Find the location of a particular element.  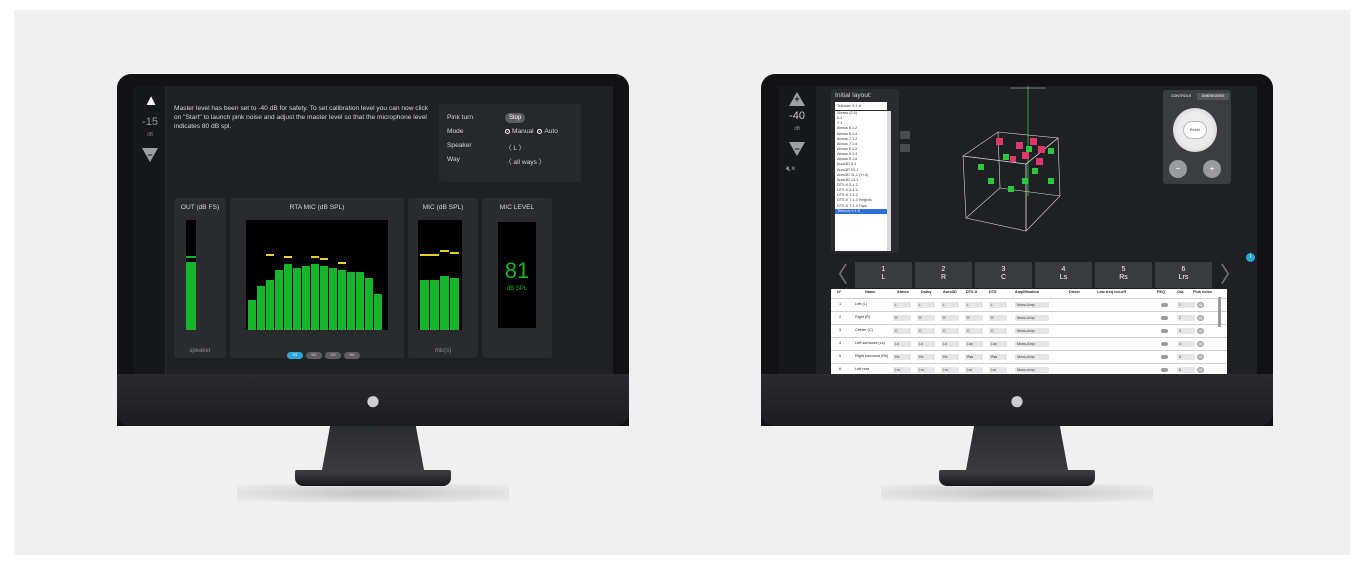

manual-radio is located at coordinates (507, 131).